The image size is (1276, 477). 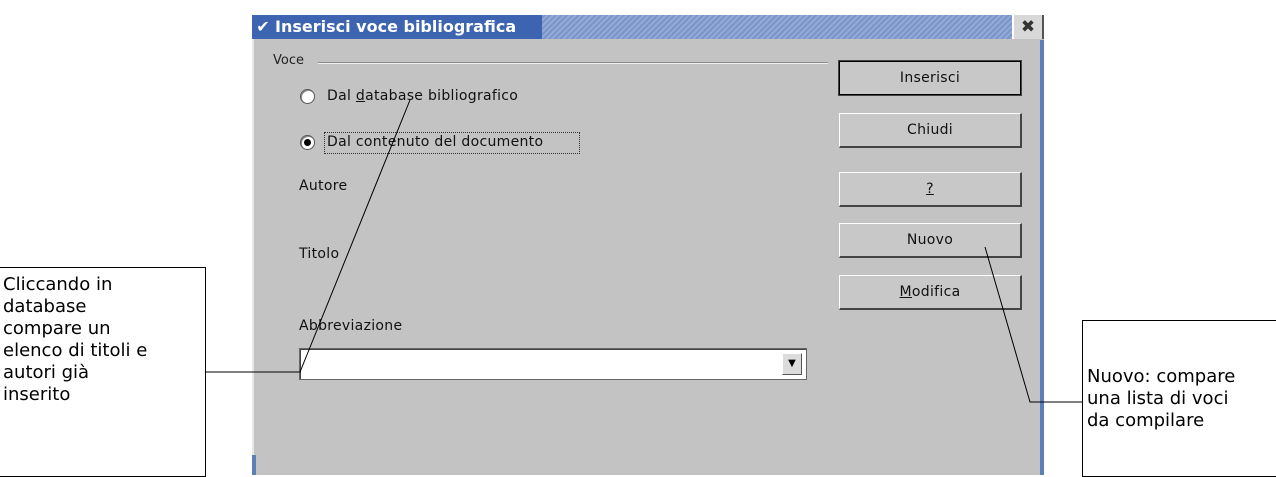 I want to click on radio-document, so click(x=307, y=142).